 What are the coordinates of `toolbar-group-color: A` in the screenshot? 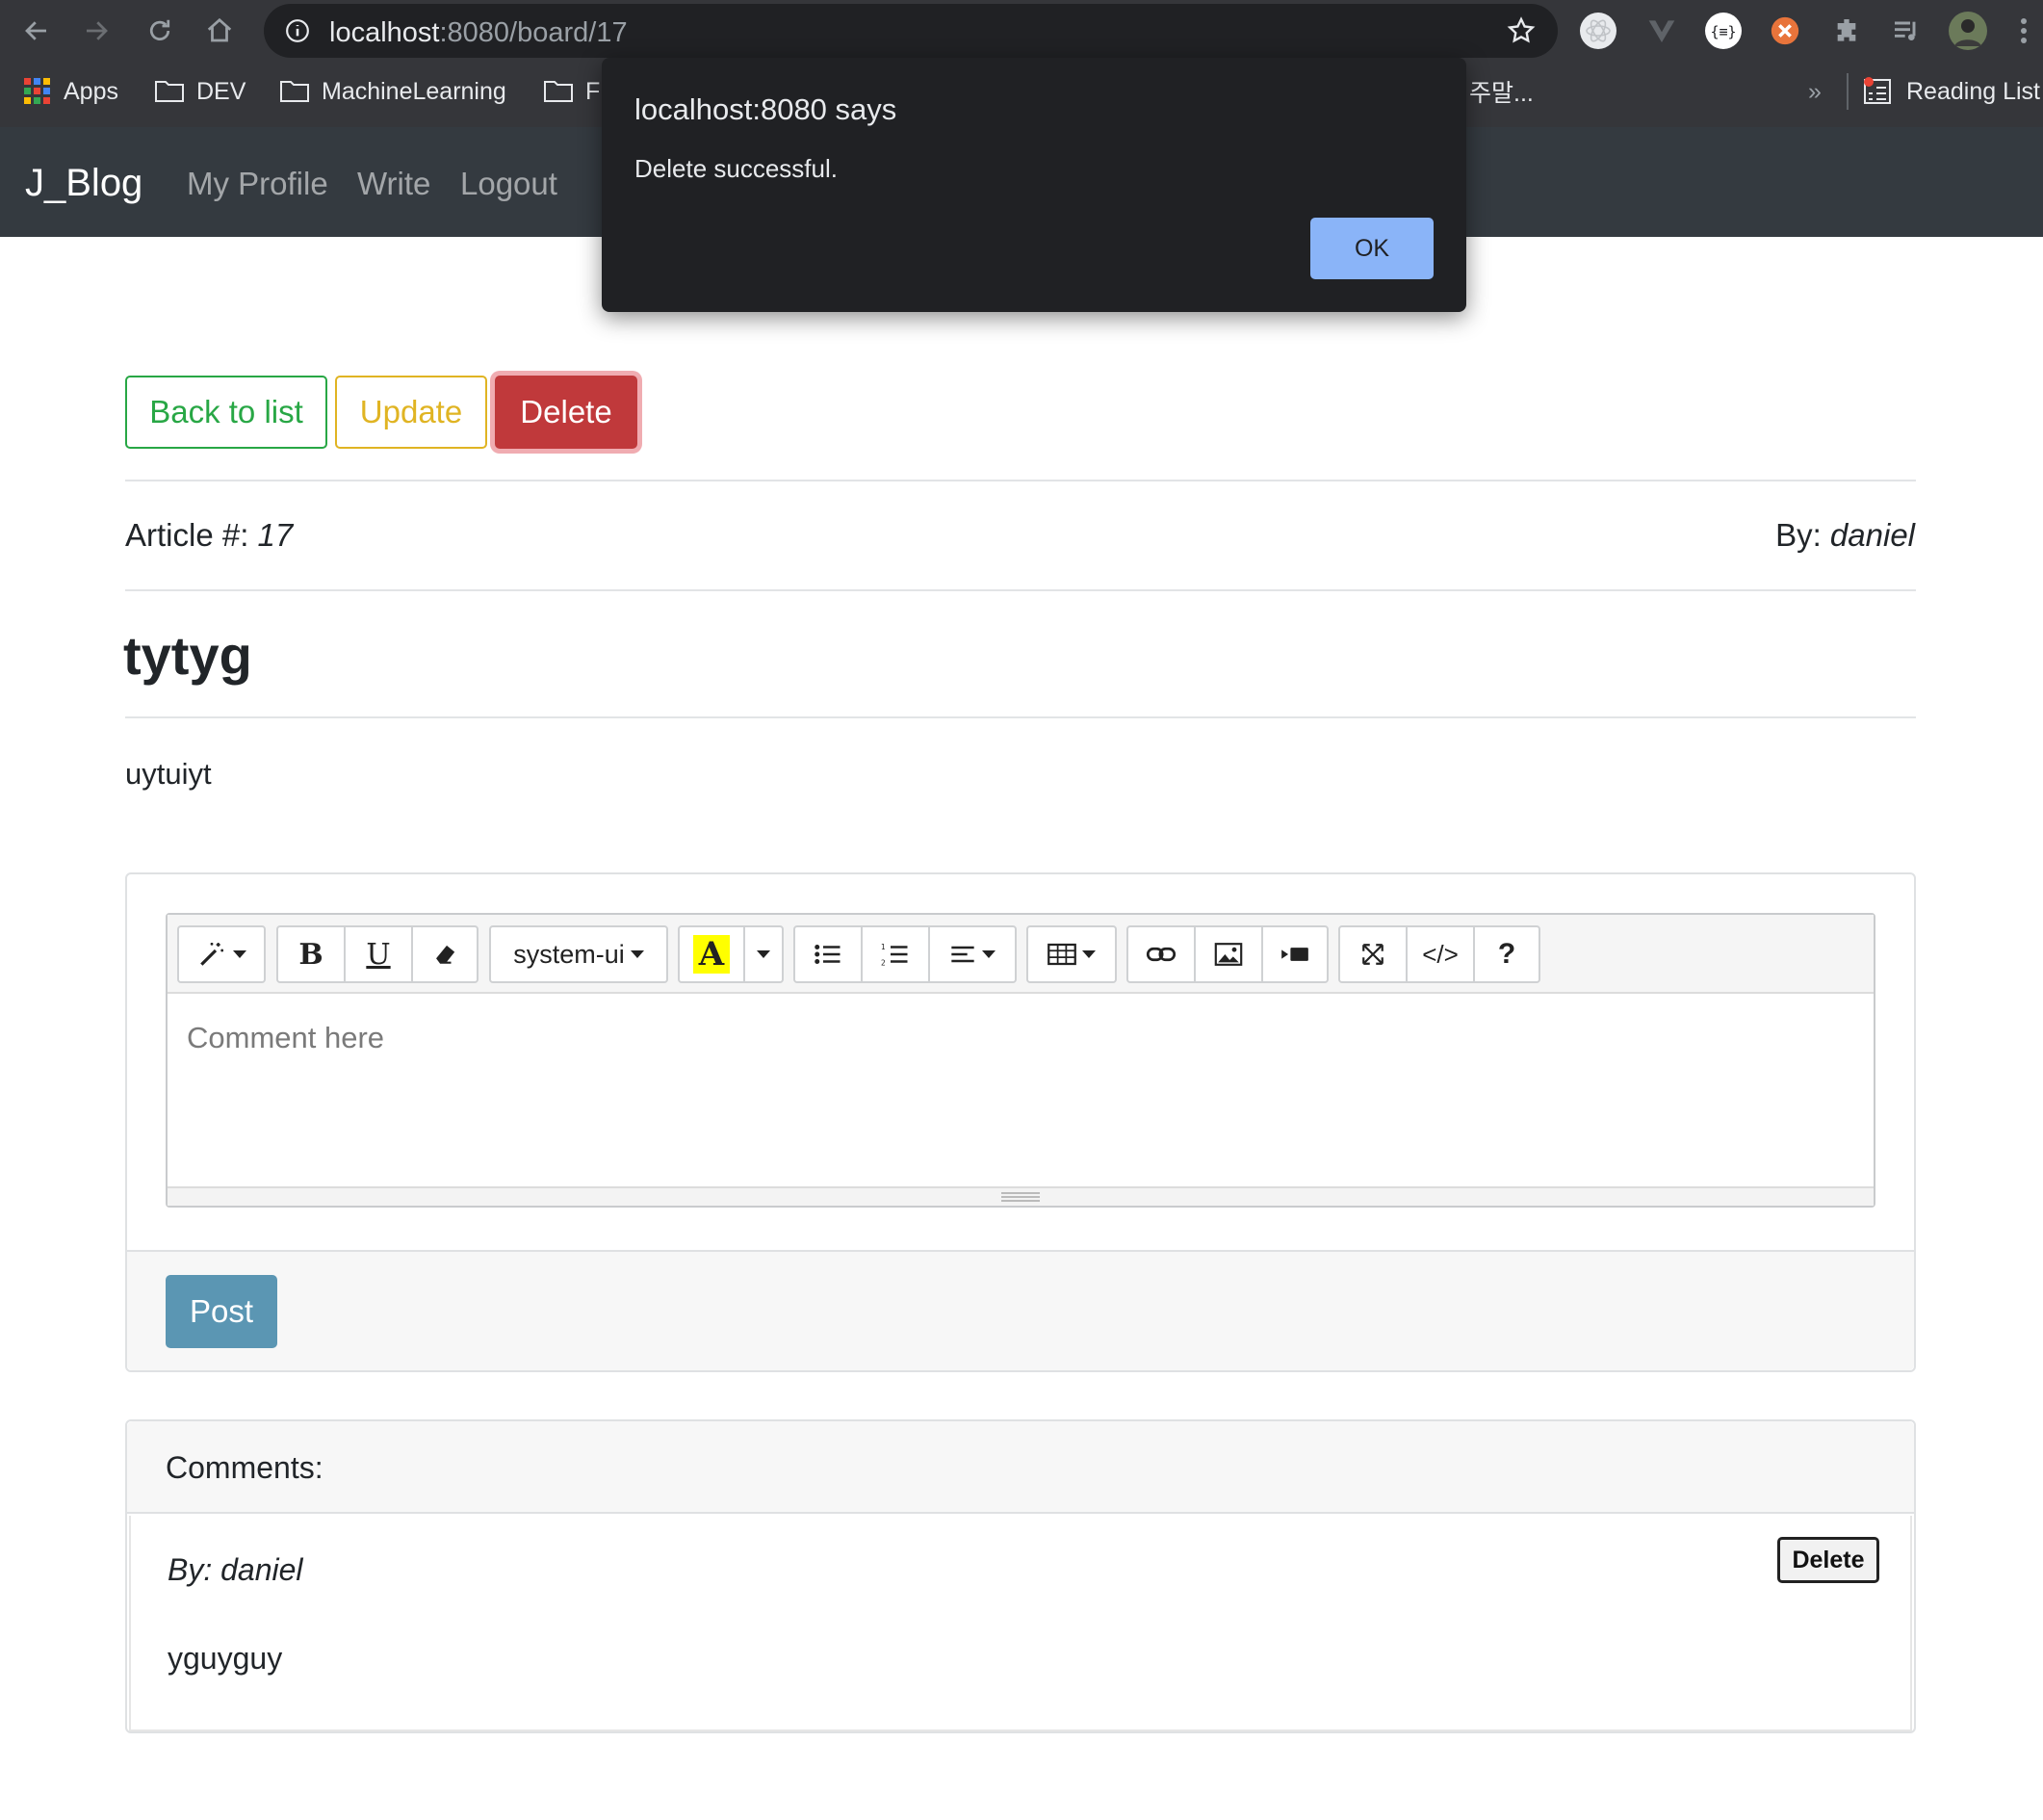 It's located at (731, 954).